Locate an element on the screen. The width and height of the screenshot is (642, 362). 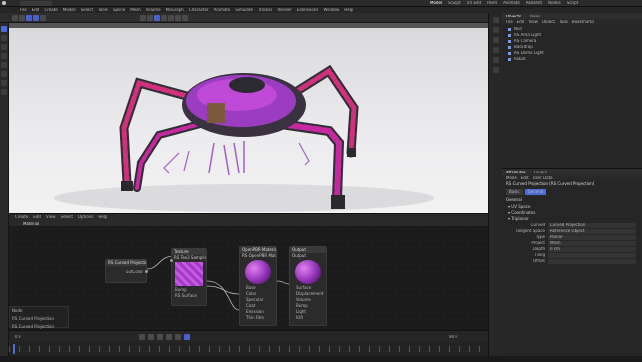
next-frame-icon is located at coordinates (169, 337).